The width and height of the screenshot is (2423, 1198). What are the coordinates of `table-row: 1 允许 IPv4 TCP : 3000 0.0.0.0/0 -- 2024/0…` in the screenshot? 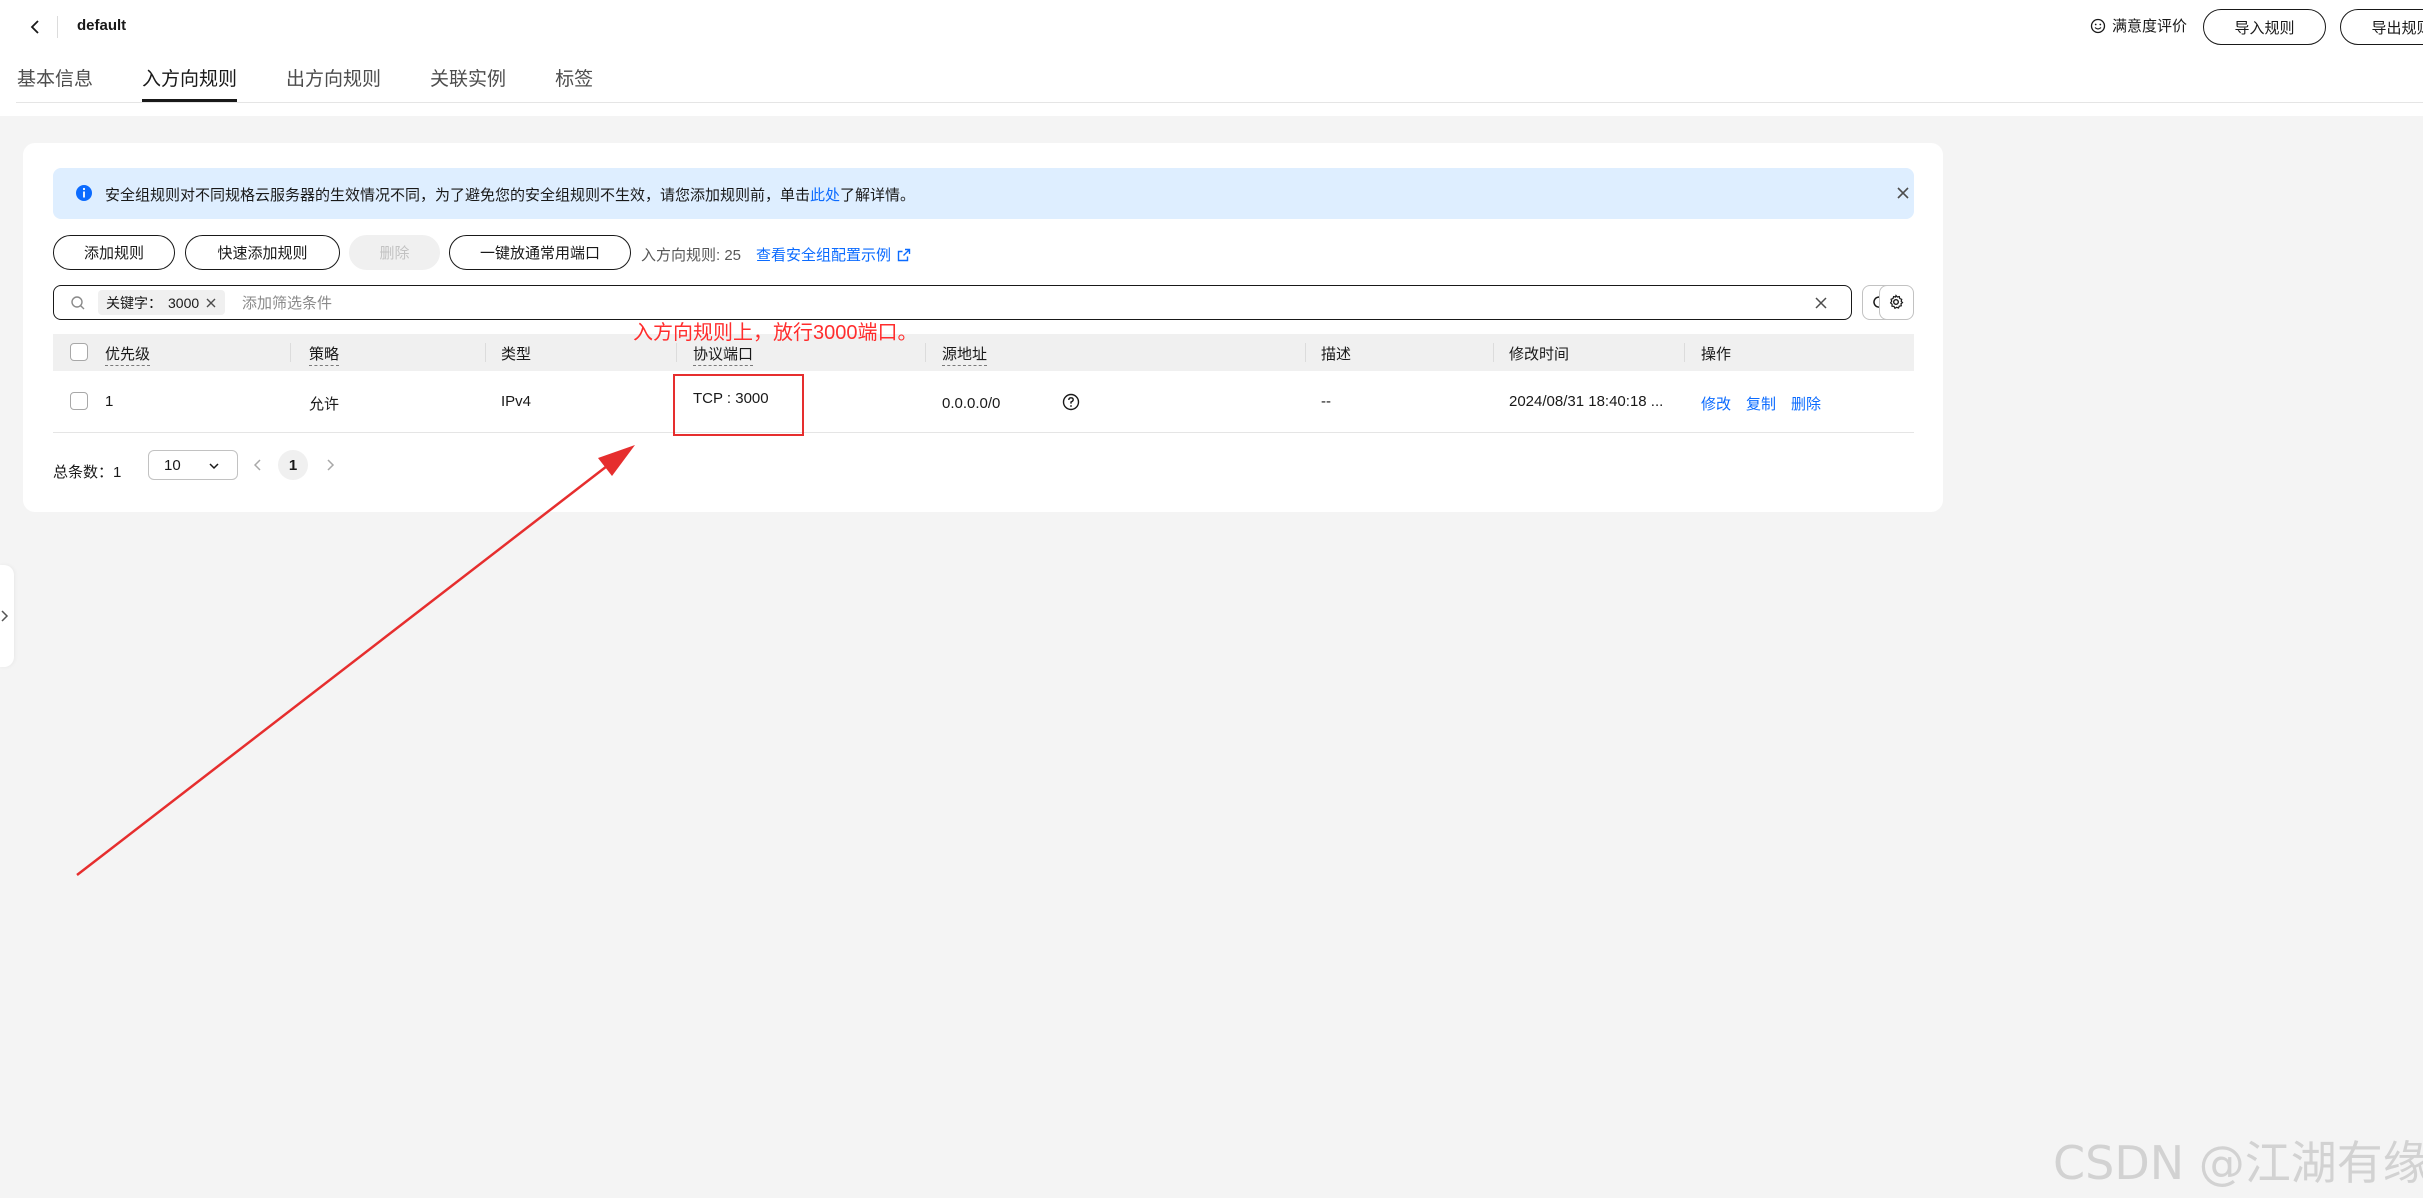 It's located at (983, 402).